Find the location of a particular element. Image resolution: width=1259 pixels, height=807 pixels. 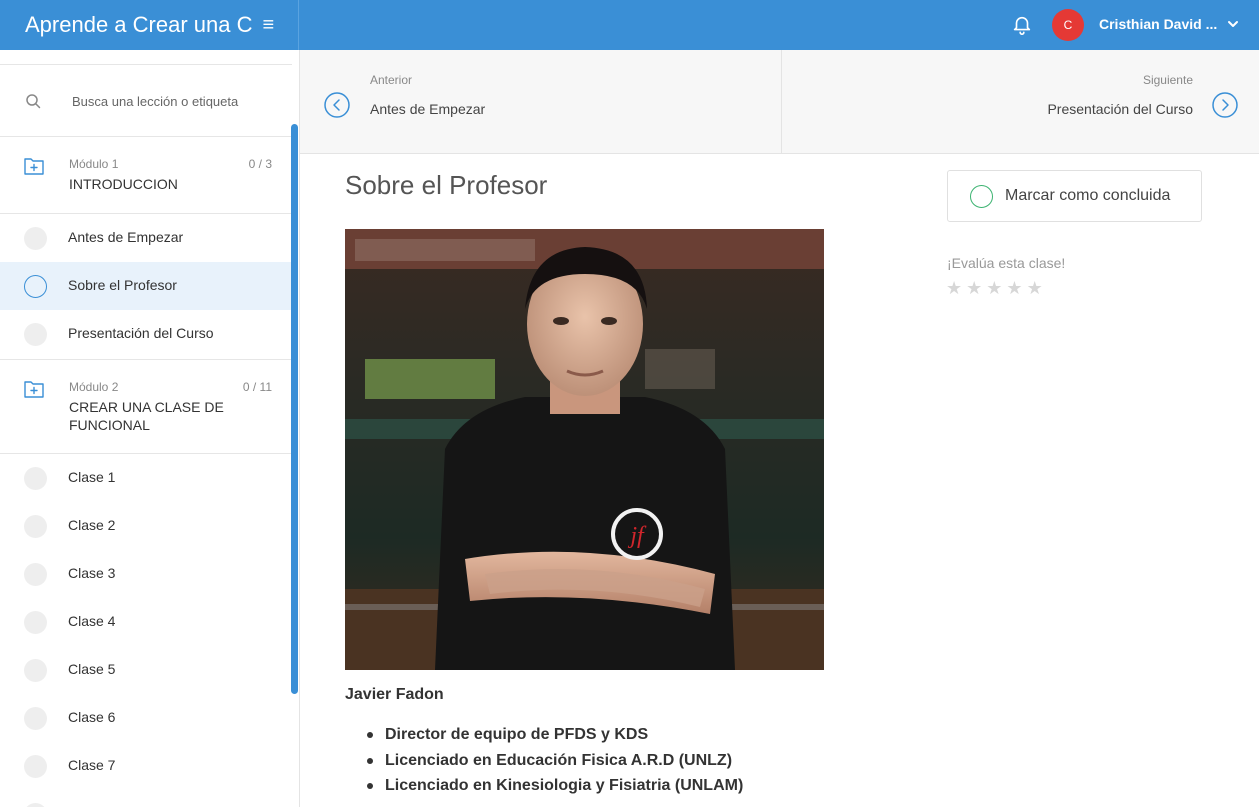

lesson-item: Clase 5 is located at coordinates (146, 670).